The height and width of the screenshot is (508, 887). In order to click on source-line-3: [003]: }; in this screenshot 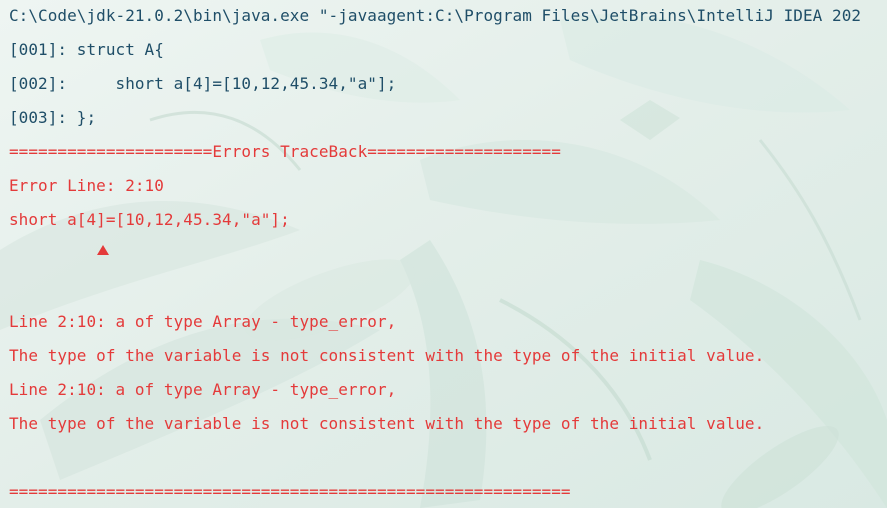, I will do `click(53, 117)`.